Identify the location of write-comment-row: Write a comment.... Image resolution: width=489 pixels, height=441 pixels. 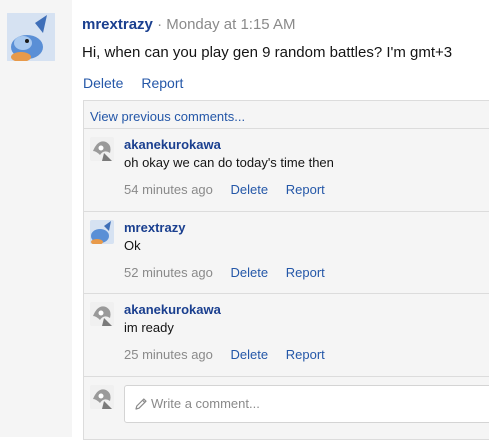
(286, 409).